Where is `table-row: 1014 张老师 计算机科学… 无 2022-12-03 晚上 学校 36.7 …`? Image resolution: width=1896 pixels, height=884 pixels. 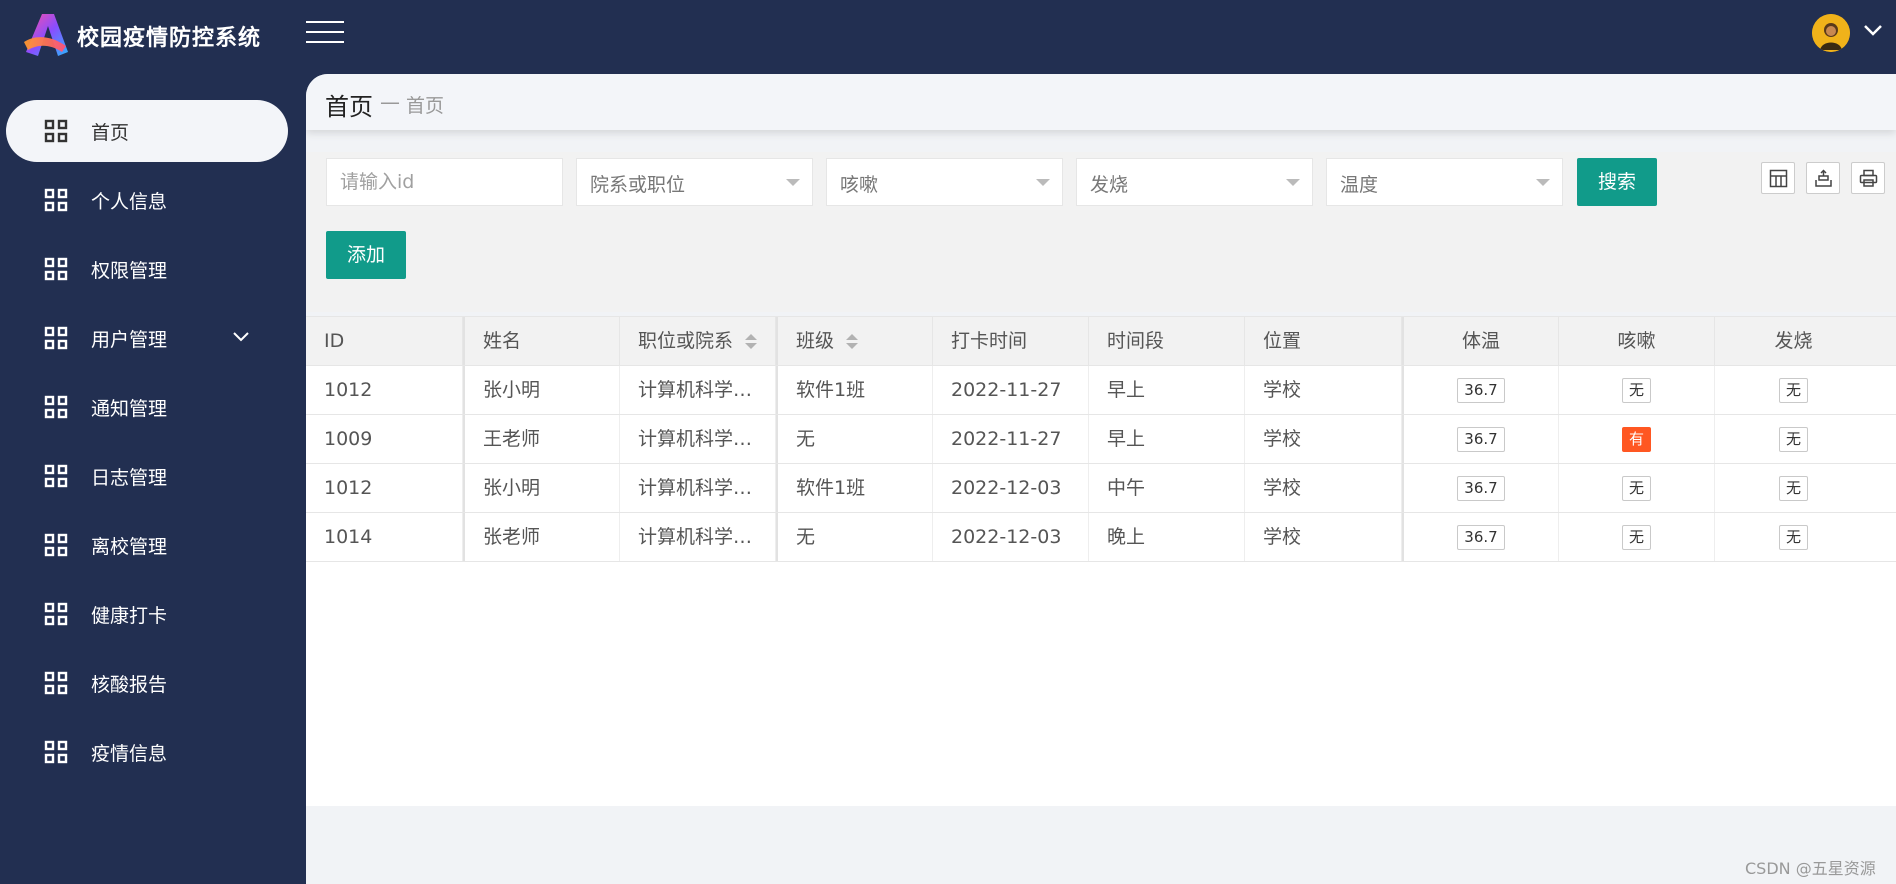 table-row: 1014 张老师 计算机科学… 无 2022-12-03 晚上 学校 36.7 … is located at coordinates (1101, 537).